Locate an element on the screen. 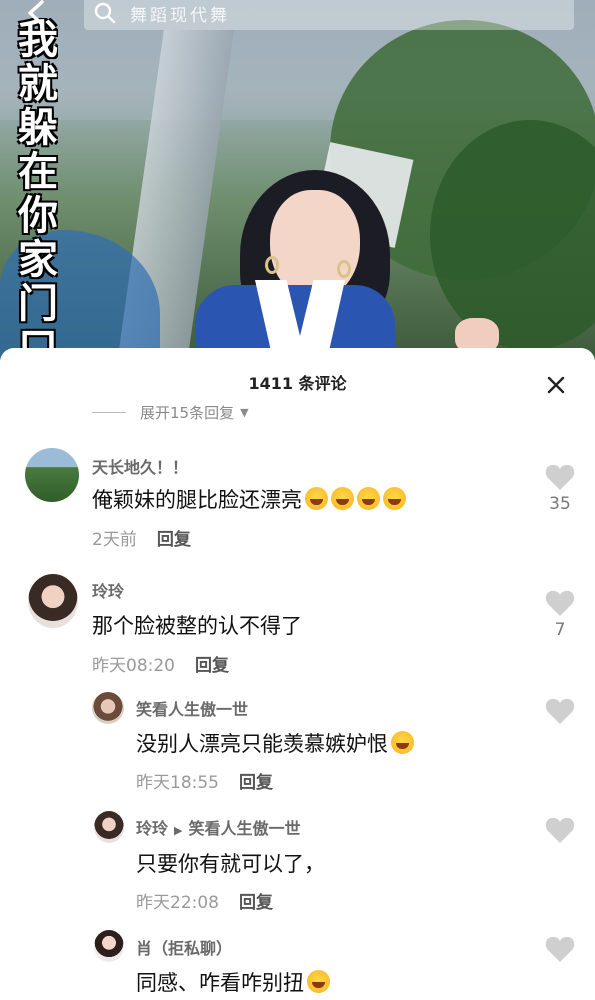 The image size is (595, 1000). confused-emoji-icon is located at coordinates (318, 981).